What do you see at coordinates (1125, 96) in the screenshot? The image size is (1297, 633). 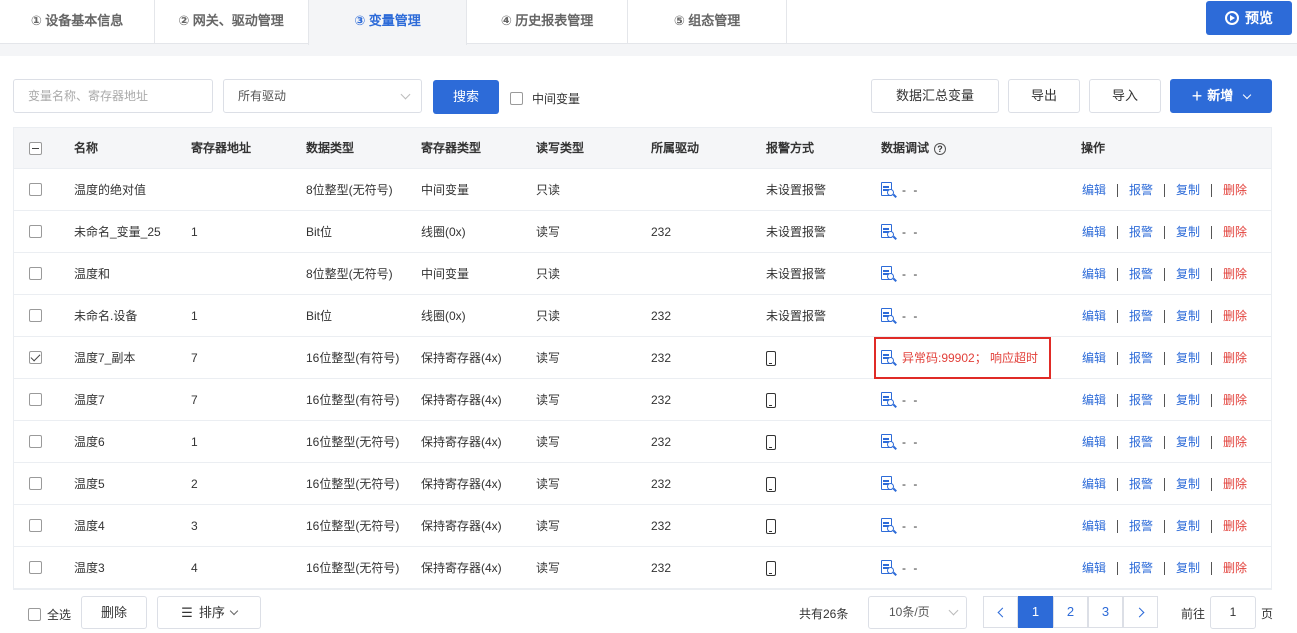 I see `import-button: 导入` at bounding box center [1125, 96].